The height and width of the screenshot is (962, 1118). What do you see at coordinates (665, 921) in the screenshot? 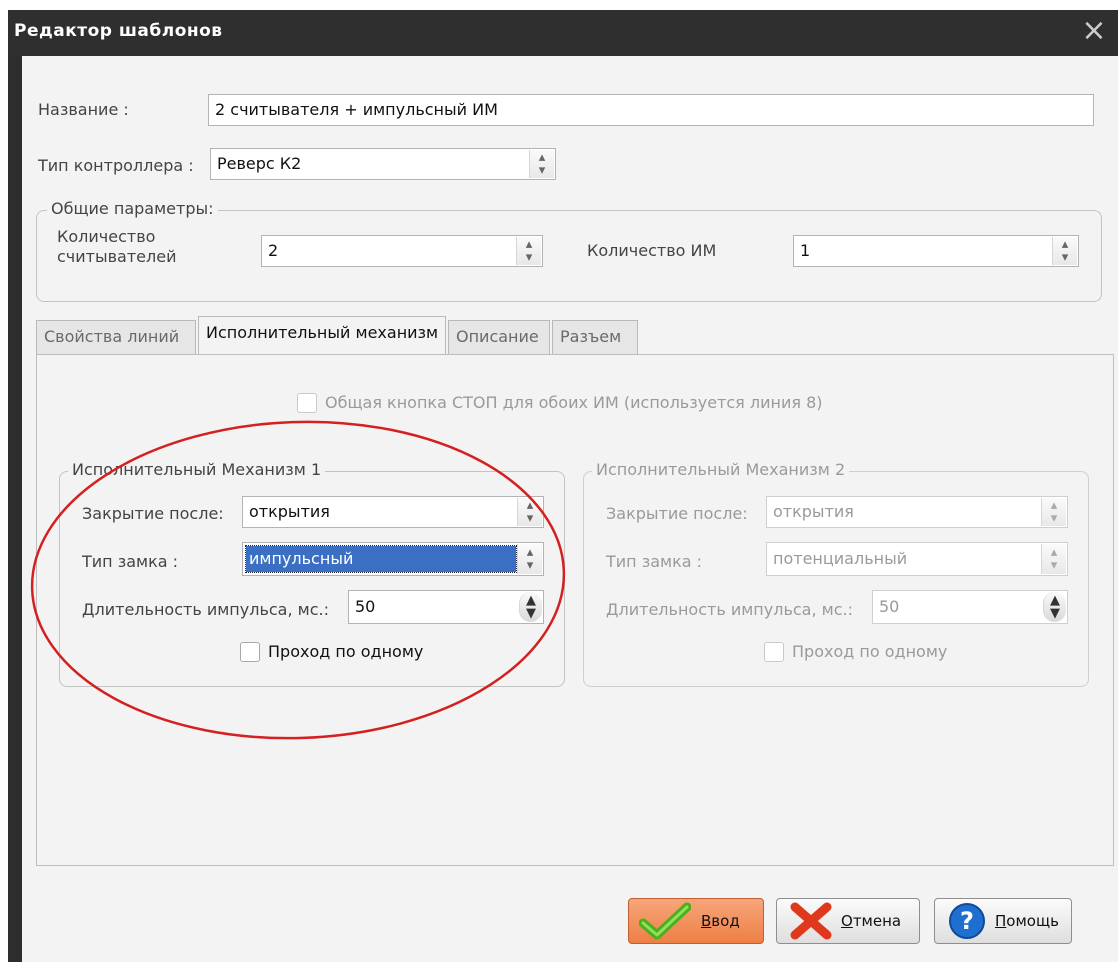
I see `check-icon` at bounding box center [665, 921].